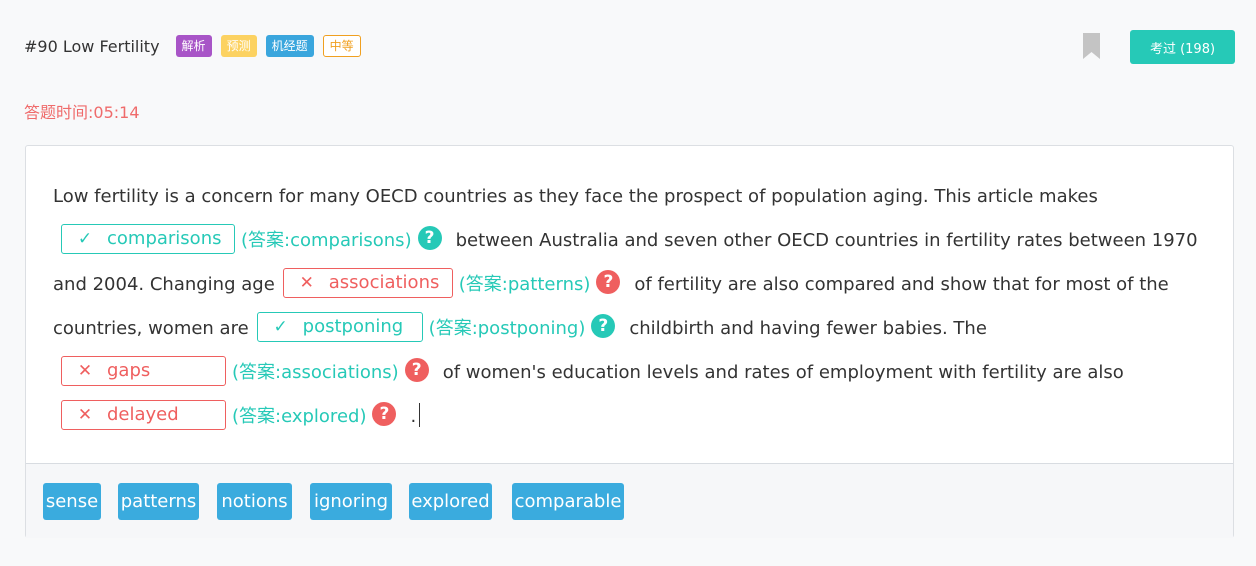  What do you see at coordinates (351, 501) in the screenshot?
I see `word-chip-ignoring: ignoring` at bounding box center [351, 501].